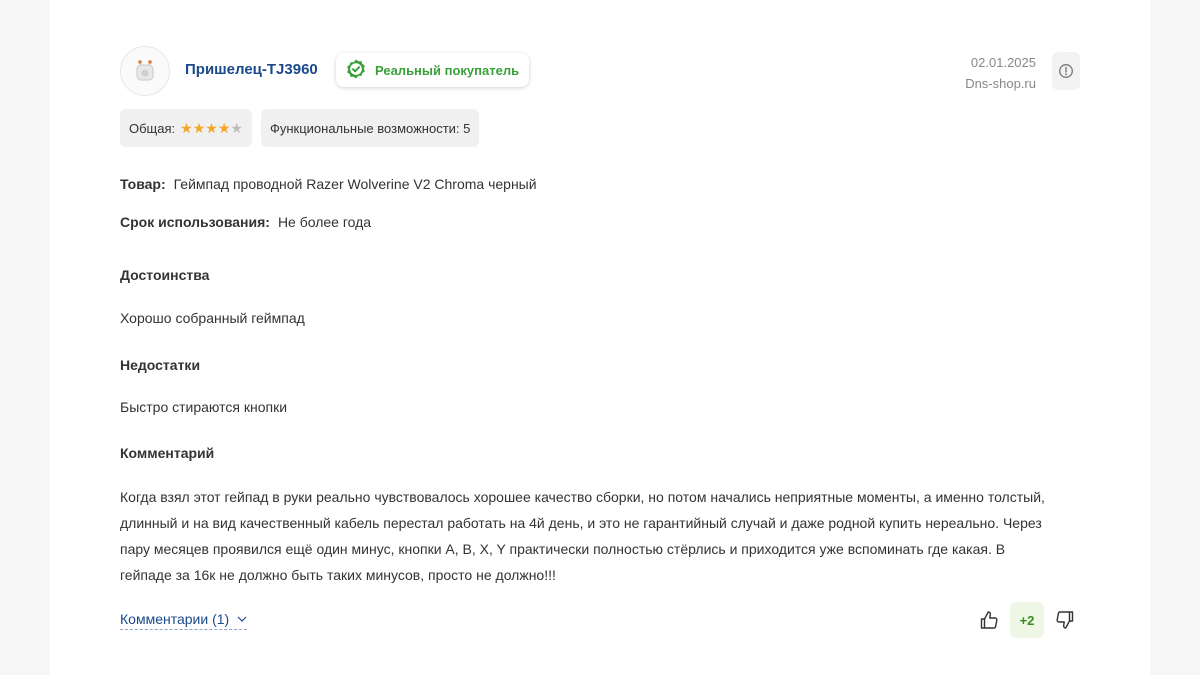 The height and width of the screenshot is (675, 1200). I want to click on verified-buyer-label: Реальный покупатель, so click(447, 70).